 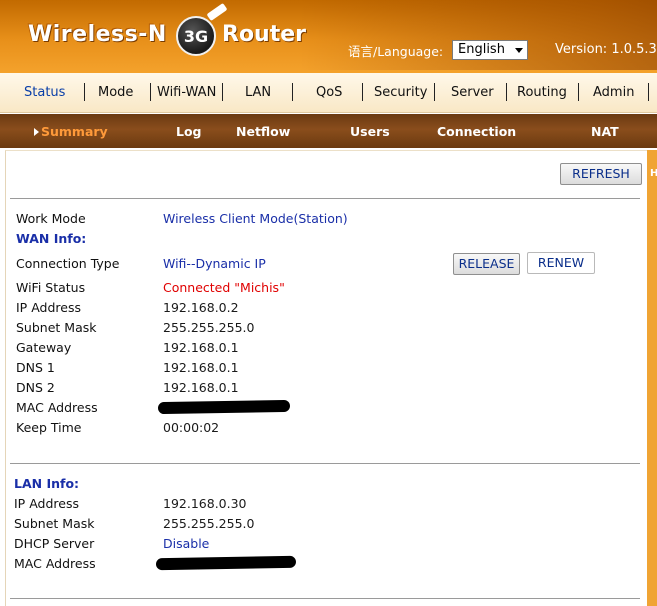 I want to click on wan-keep-time-value: 00:00:02, so click(x=191, y=427).